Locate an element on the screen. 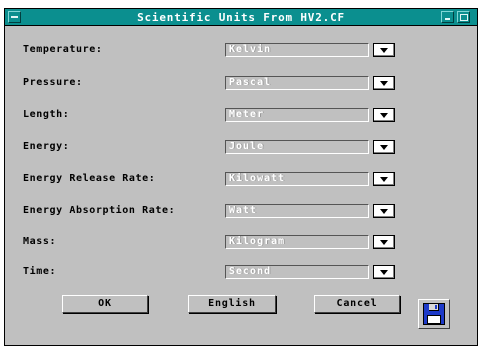  temperature-select: Kelvin is located at coordinates (310, 50).